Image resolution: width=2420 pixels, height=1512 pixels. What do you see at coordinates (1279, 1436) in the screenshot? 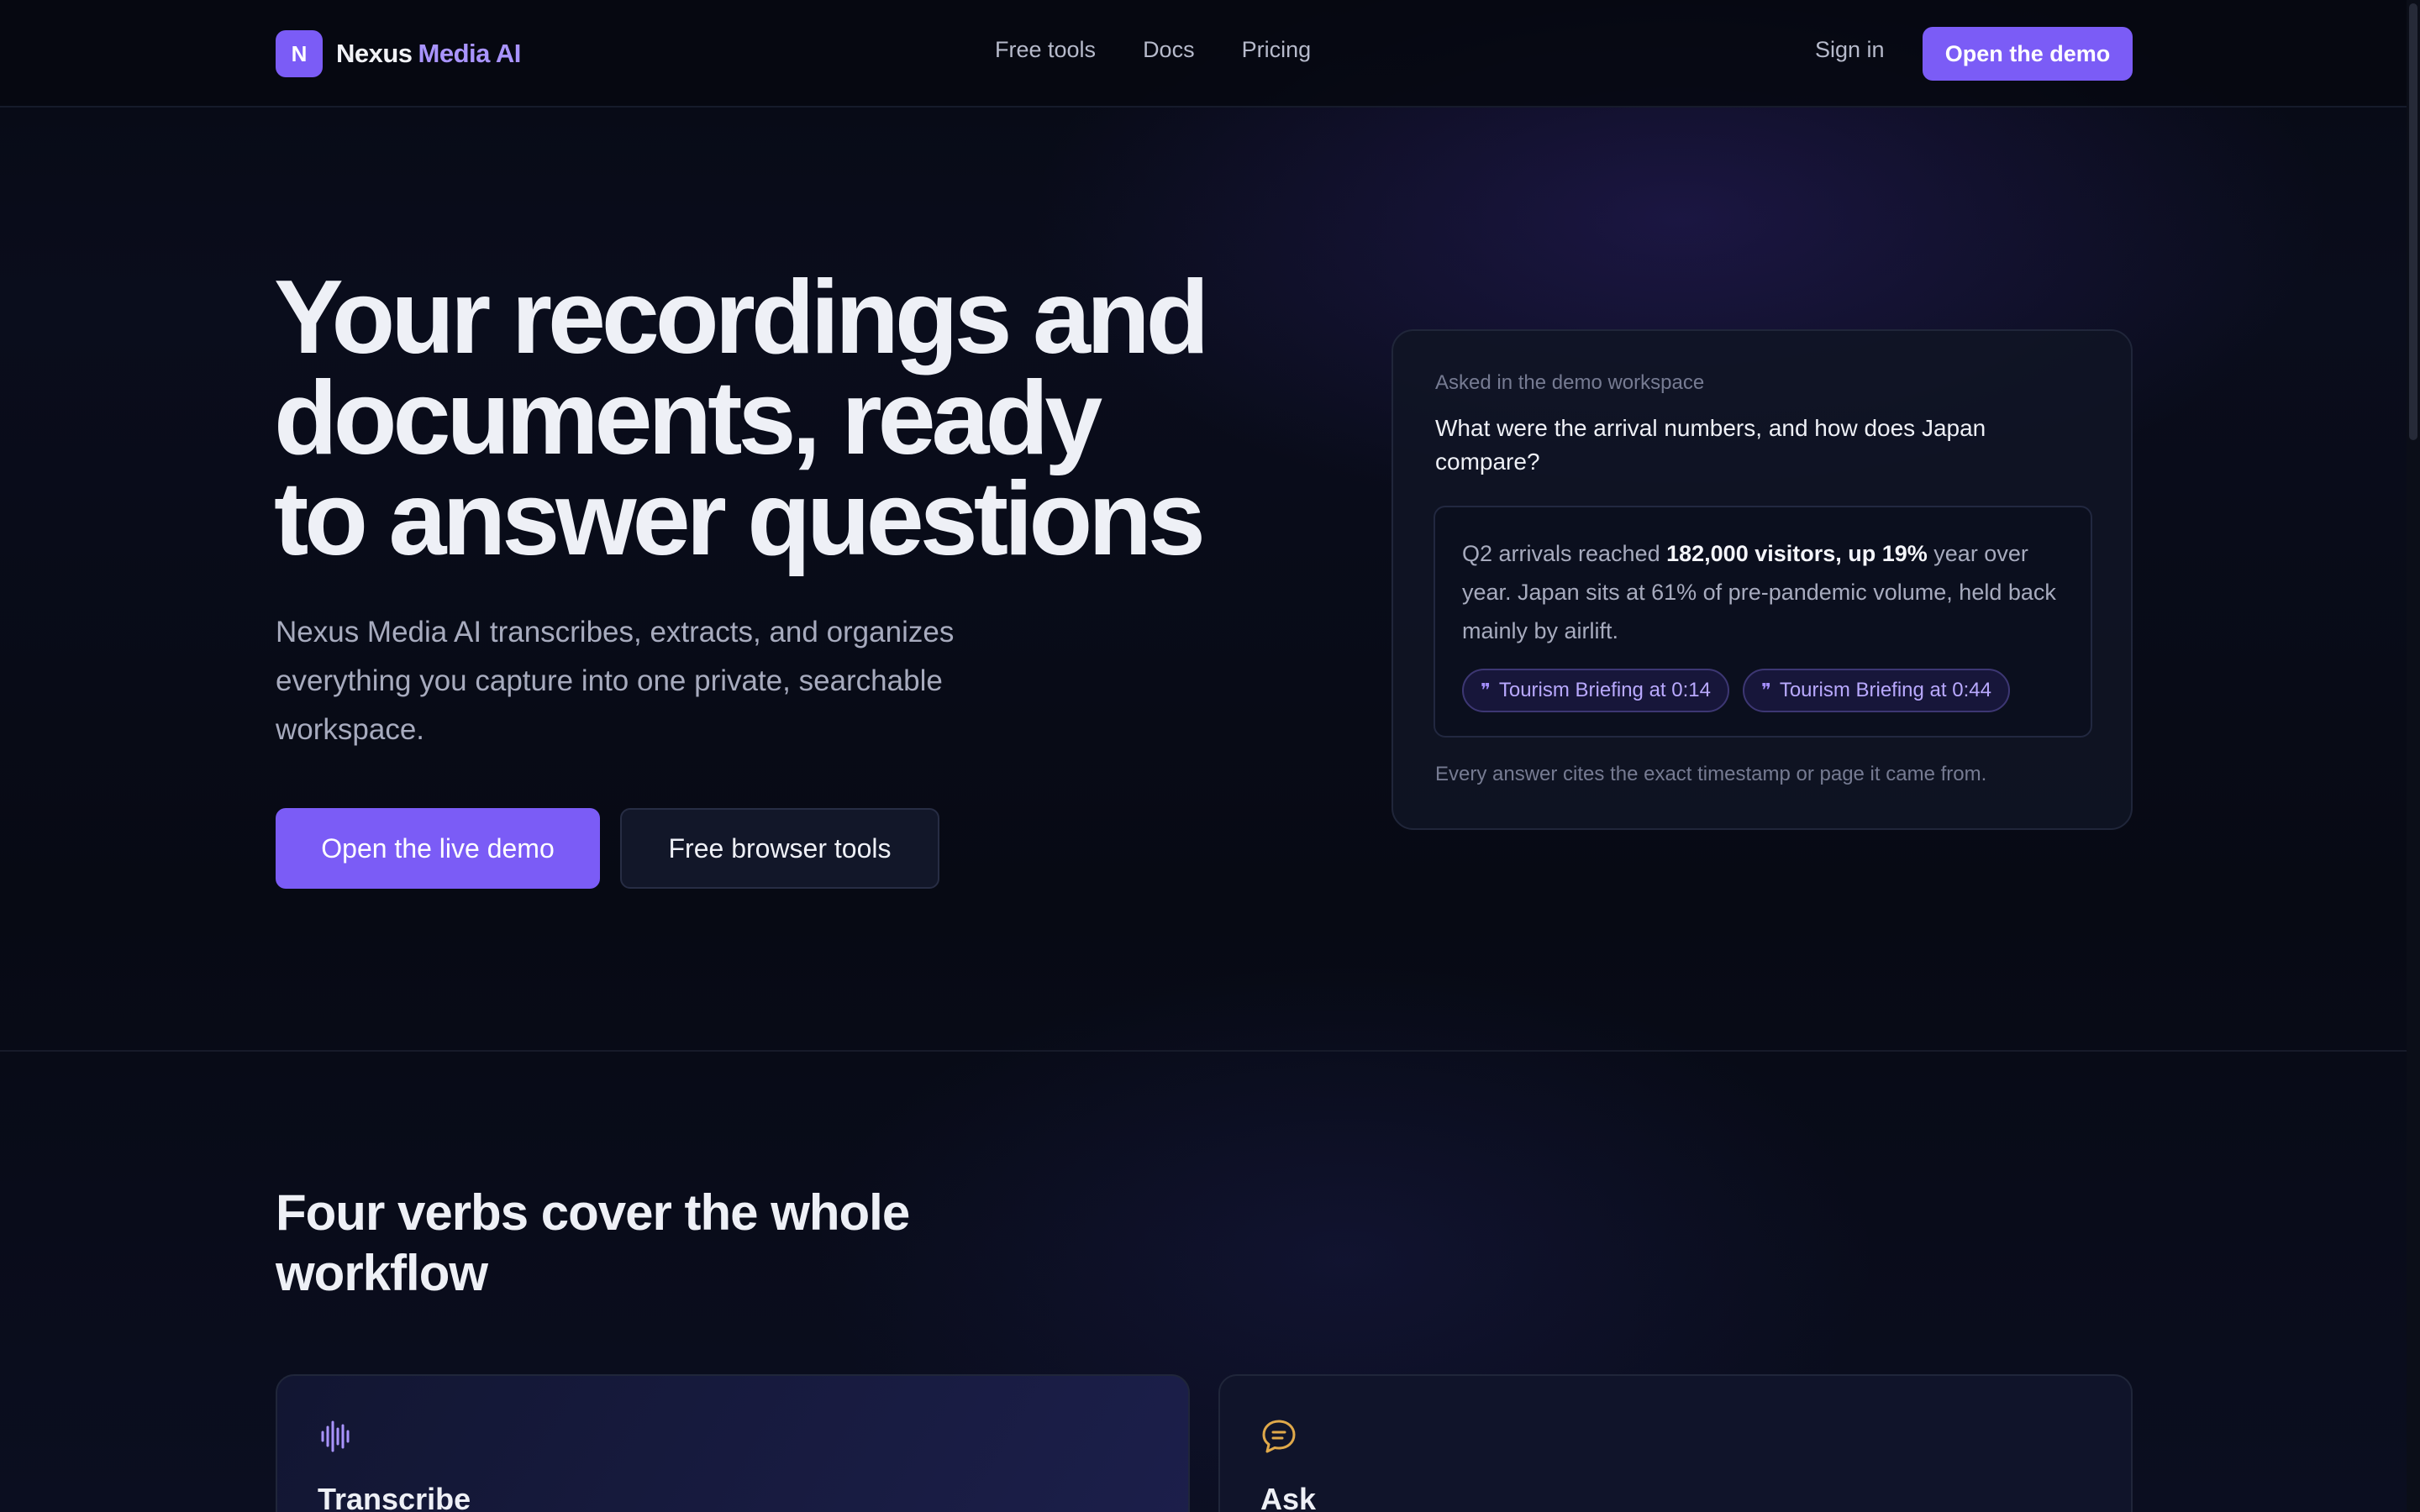
I see `chat-bubble-icon` at bounding box center [1279, 1436].